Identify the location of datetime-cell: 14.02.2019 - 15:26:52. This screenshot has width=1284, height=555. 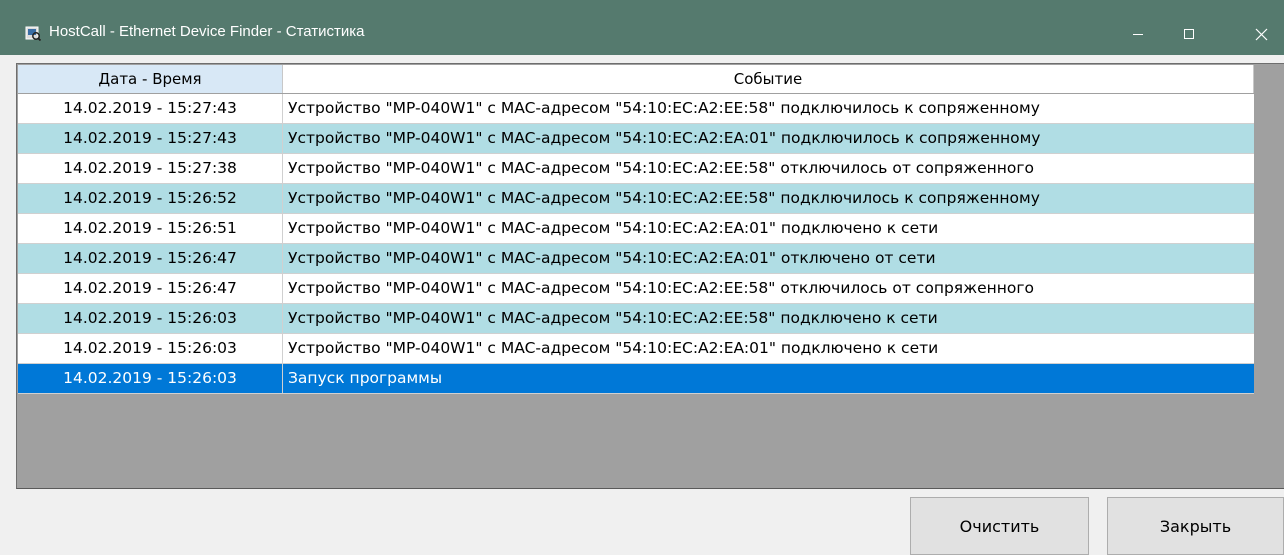
(150, 198).